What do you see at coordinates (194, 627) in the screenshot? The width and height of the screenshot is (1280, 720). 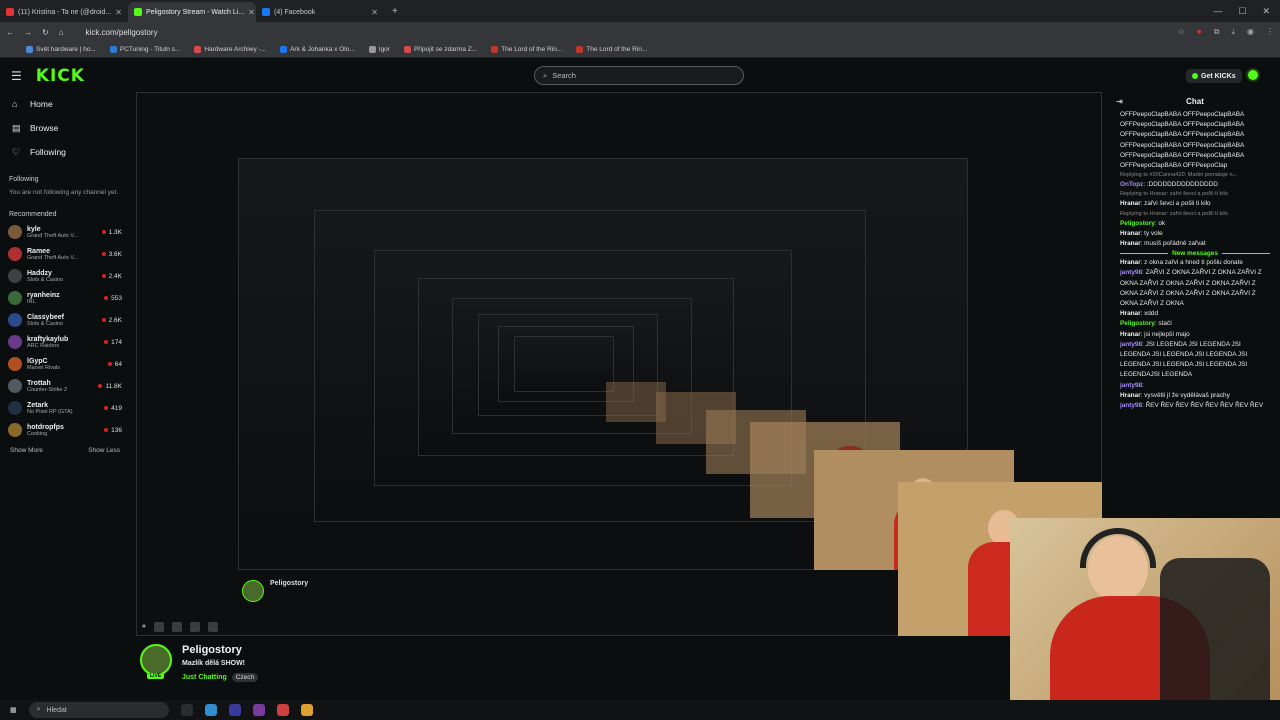 I see `theater-mode-icon` at bounding box center [194, 627].